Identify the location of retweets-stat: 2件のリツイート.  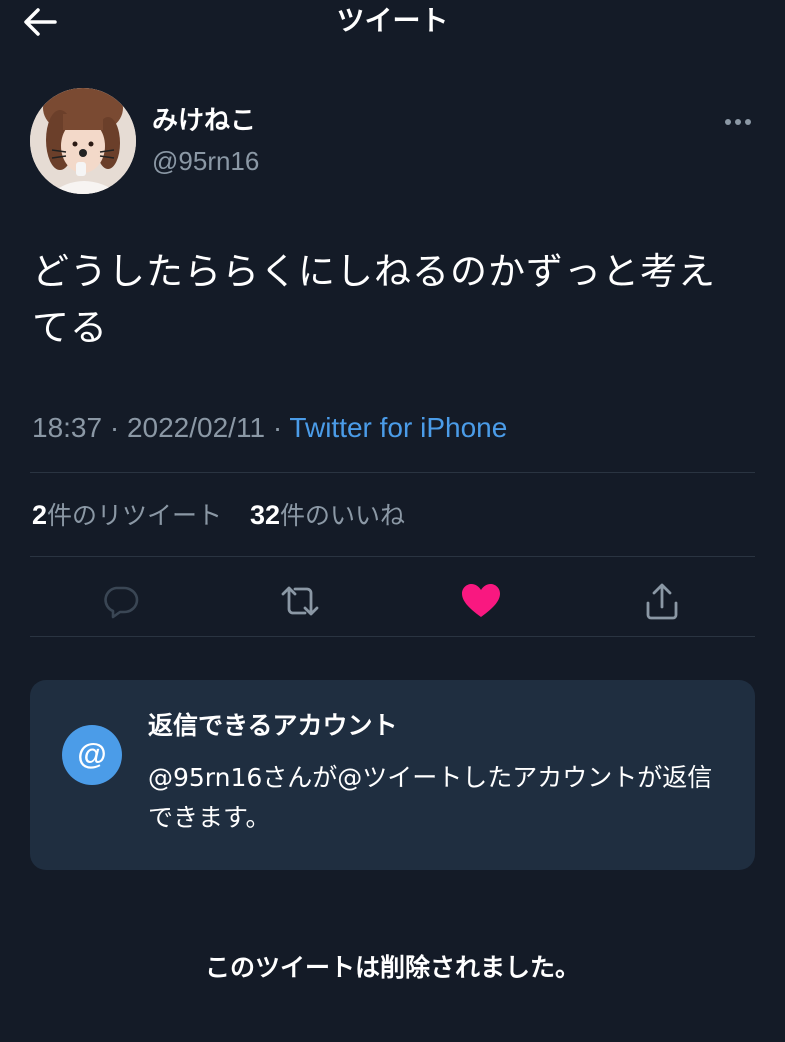
(127, 515).